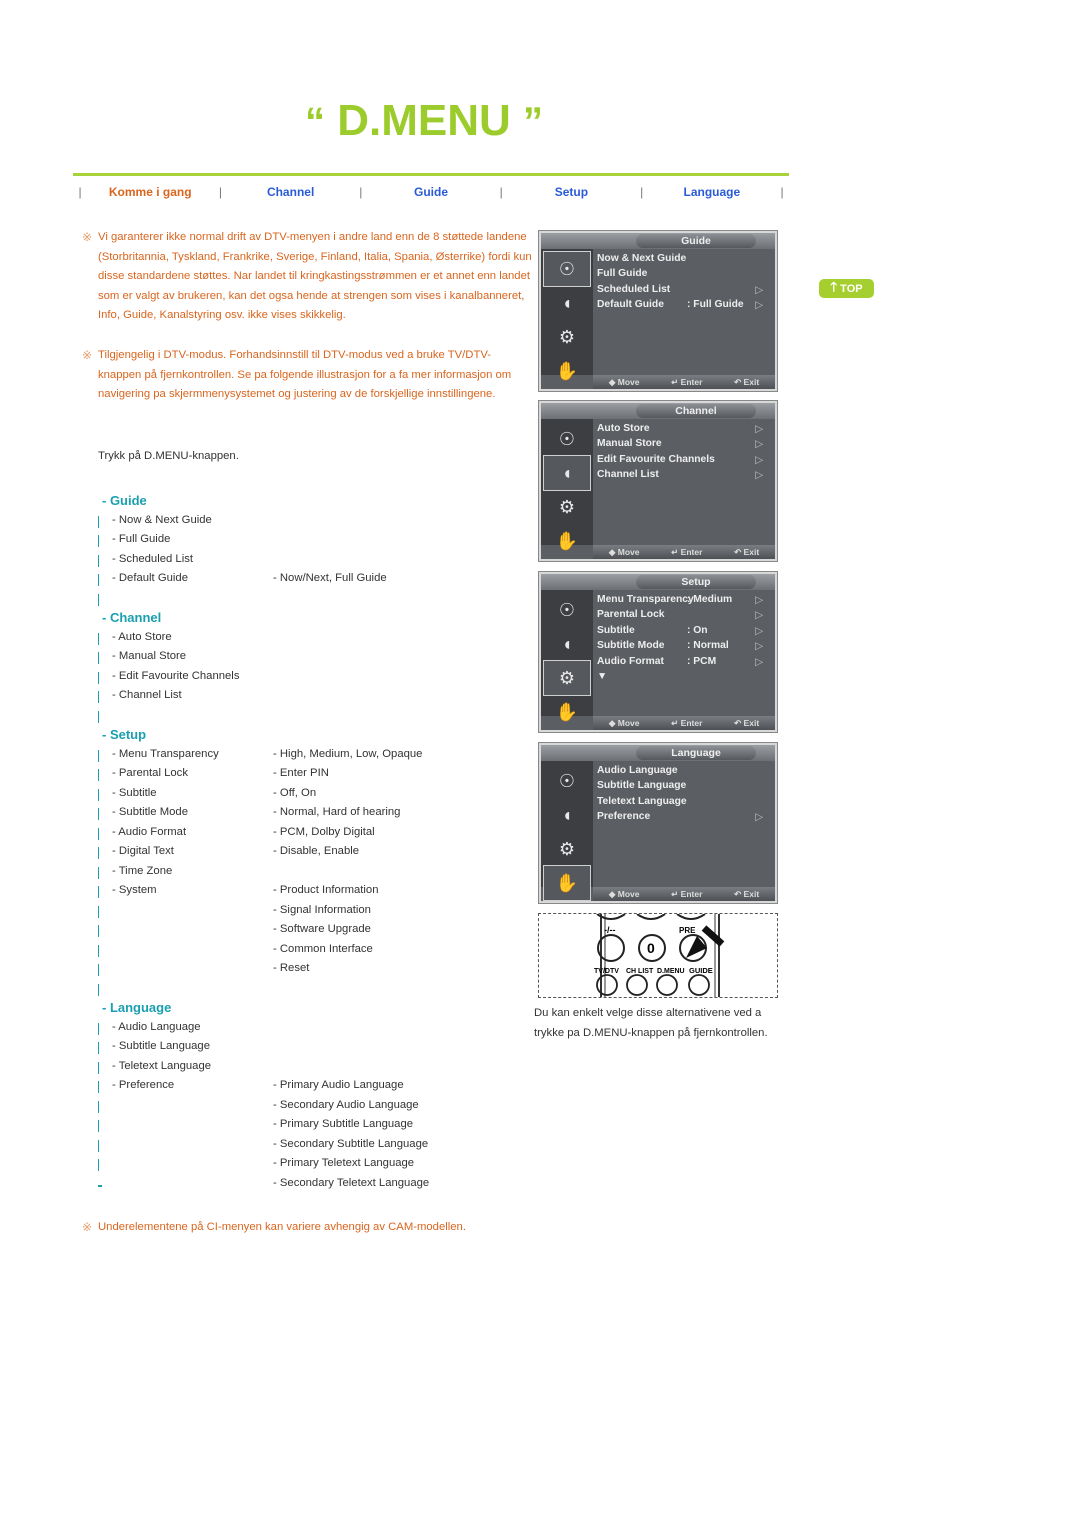  What do you see at coordinates (682, 445) in the screenshot?
I see `tv-menu-item: Manual Store ▷` at bounding box center [682, 445].